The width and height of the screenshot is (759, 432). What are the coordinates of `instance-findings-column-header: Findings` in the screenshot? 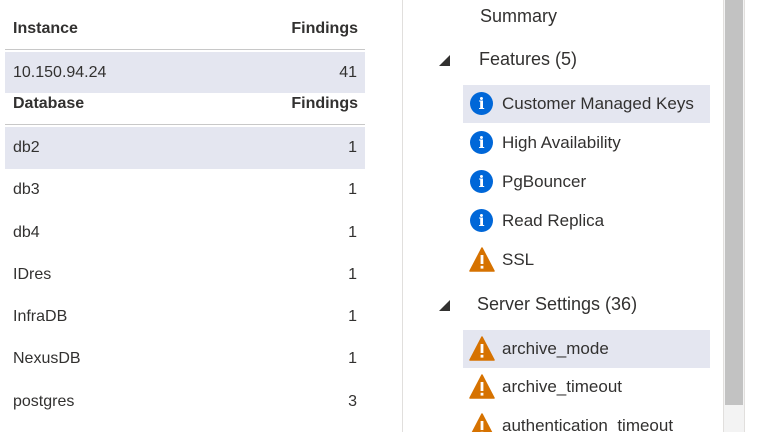 It's located at (324, 29).